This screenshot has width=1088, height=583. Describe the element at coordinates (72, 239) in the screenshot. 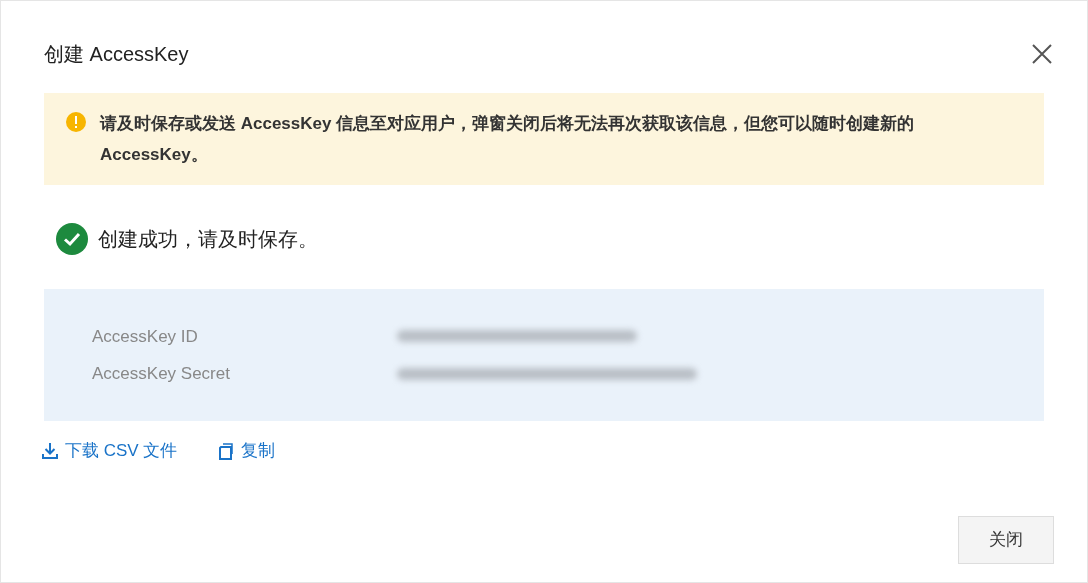

I see `success-icon` at that location.